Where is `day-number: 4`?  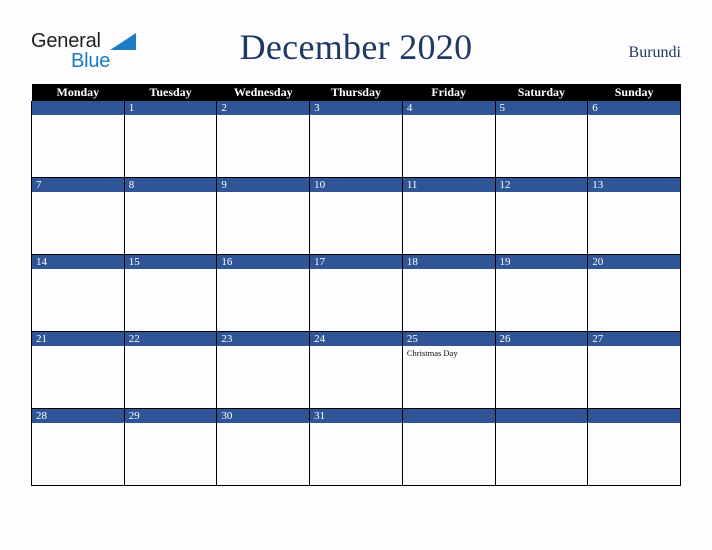 day-number: 4 is located at coordinates (448, 108).